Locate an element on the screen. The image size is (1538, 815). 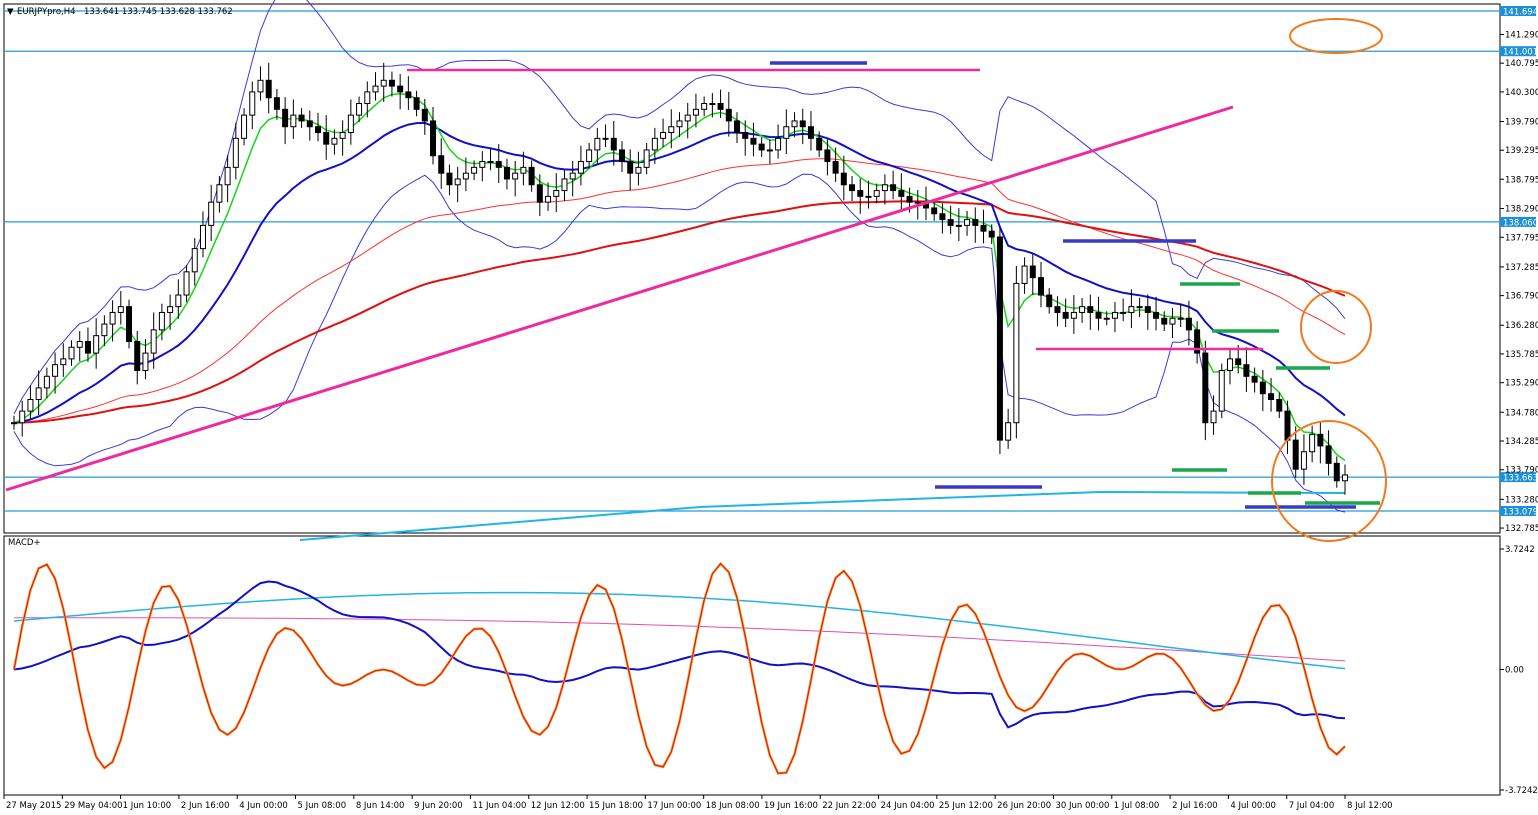
price-tick-label: 136.280 is located at coordinates (1521, 326).